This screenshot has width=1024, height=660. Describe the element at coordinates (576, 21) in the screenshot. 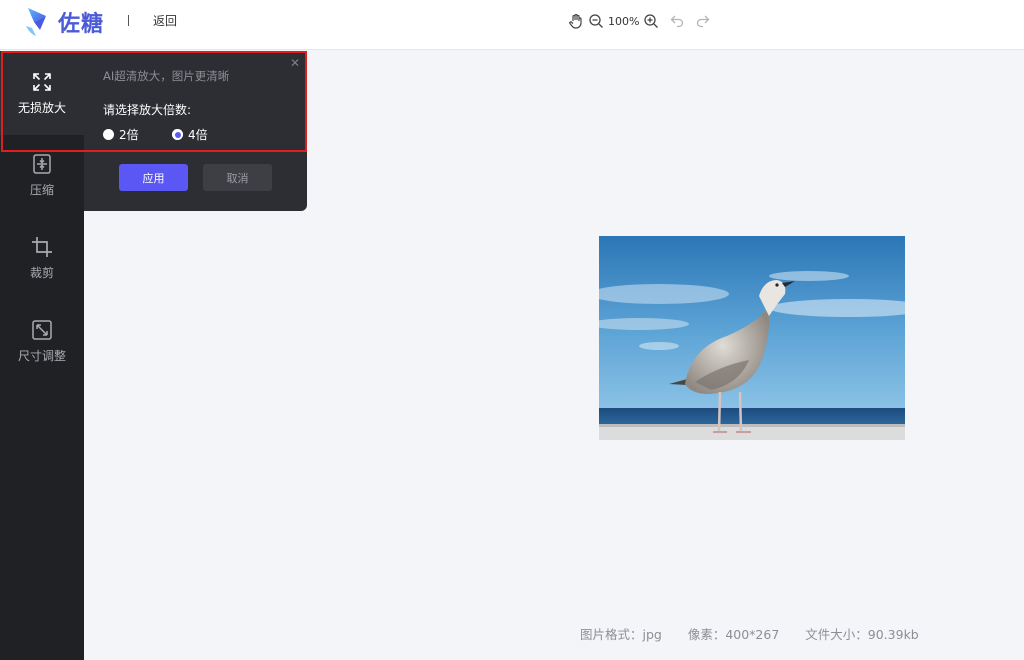

I see `hand-pan-icon` at that location.